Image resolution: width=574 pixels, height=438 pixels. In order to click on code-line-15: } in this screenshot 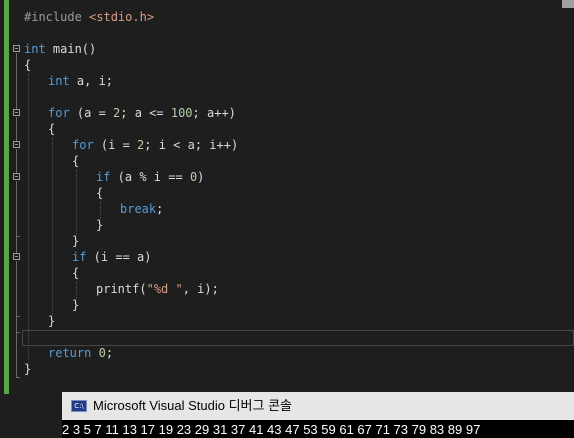, I will do `click(75, 241)`.